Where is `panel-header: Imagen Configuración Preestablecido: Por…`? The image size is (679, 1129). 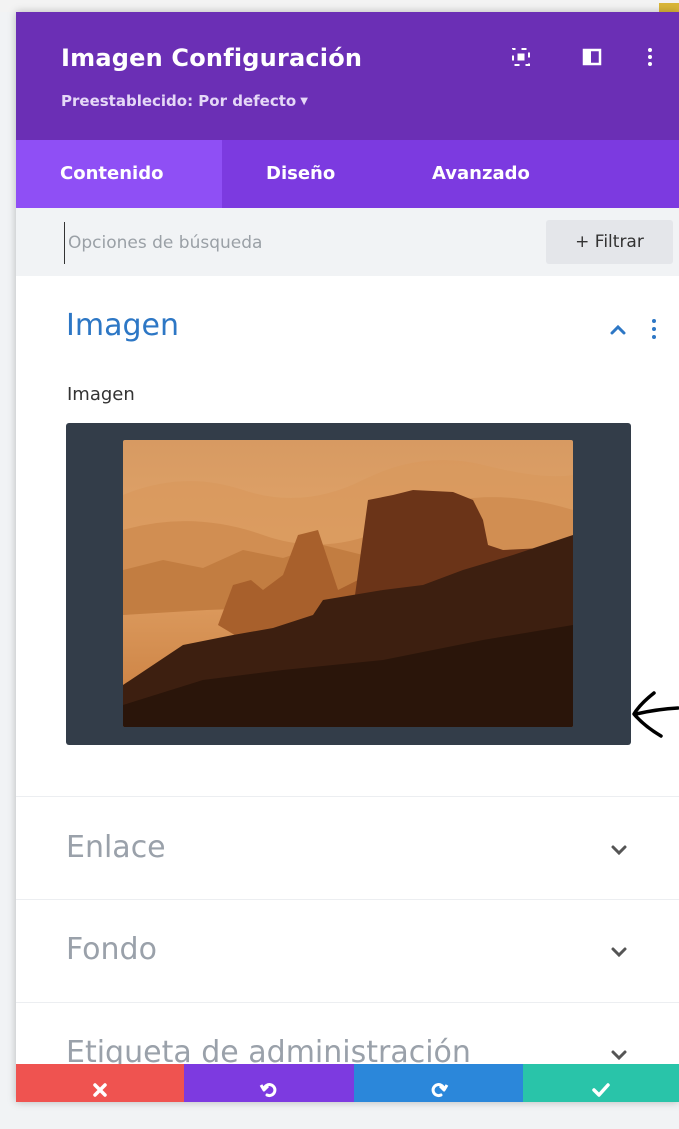 panel-header: Imagen Configuración Preestablecido: Por… is located at coordinates (347, 76).